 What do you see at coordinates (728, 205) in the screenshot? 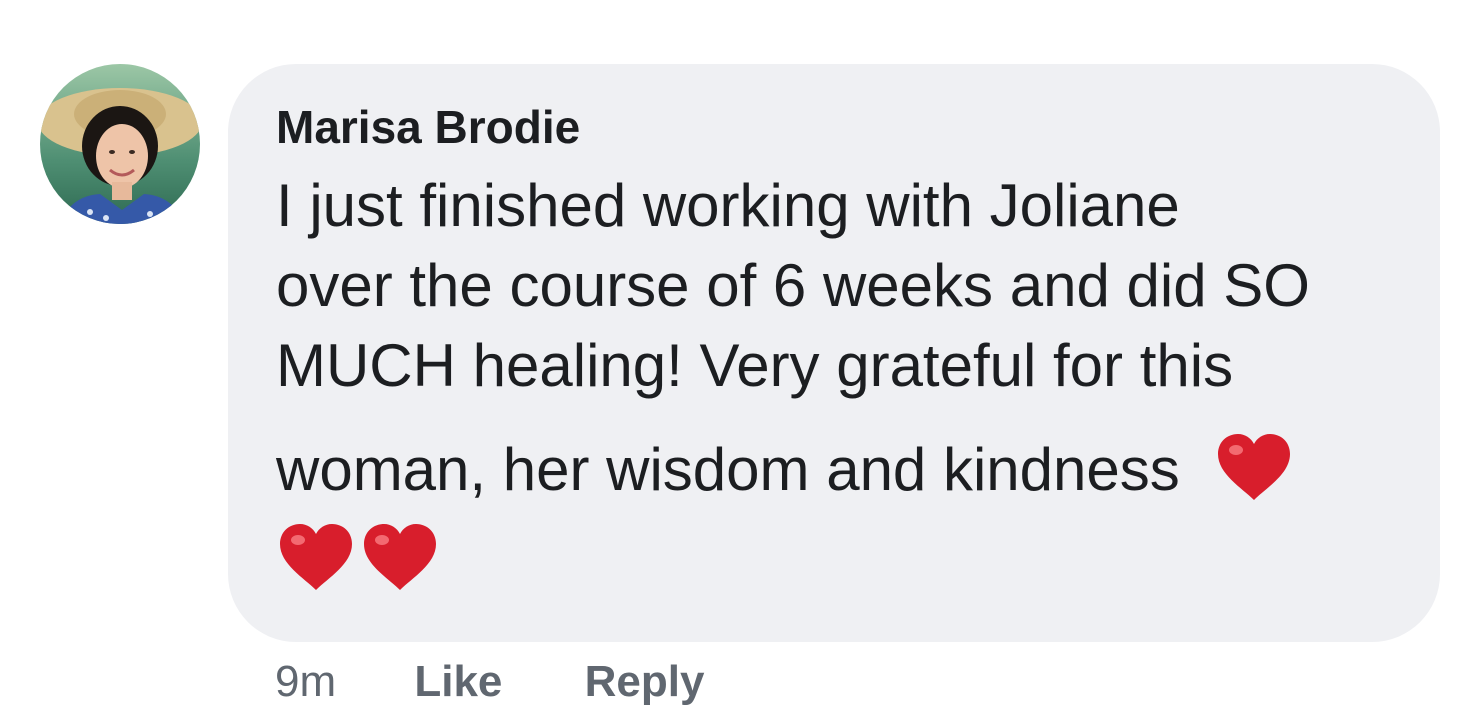
I see `comment-text-line: I just finished working with Joliane` at bounding box center [728, 205].